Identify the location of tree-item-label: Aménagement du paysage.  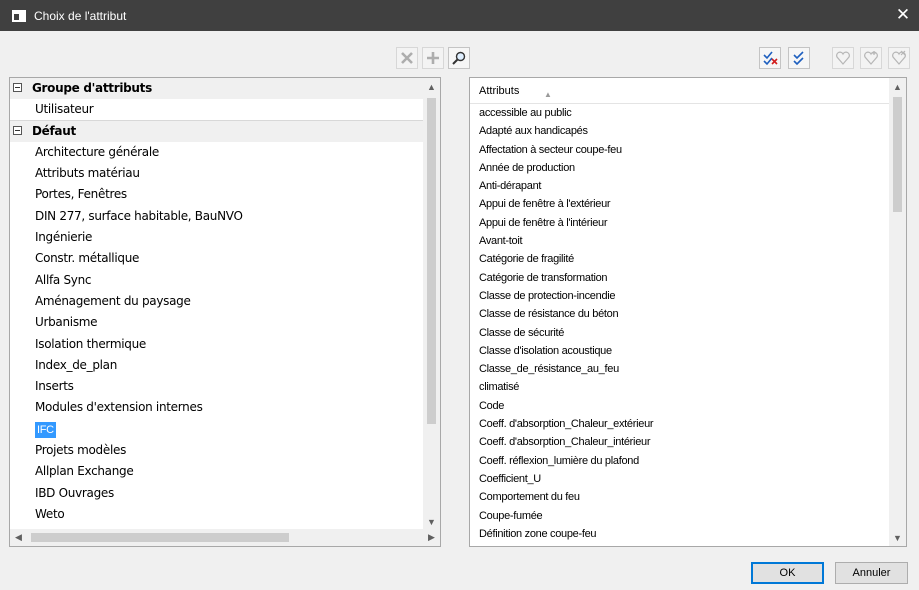
(113, 300).